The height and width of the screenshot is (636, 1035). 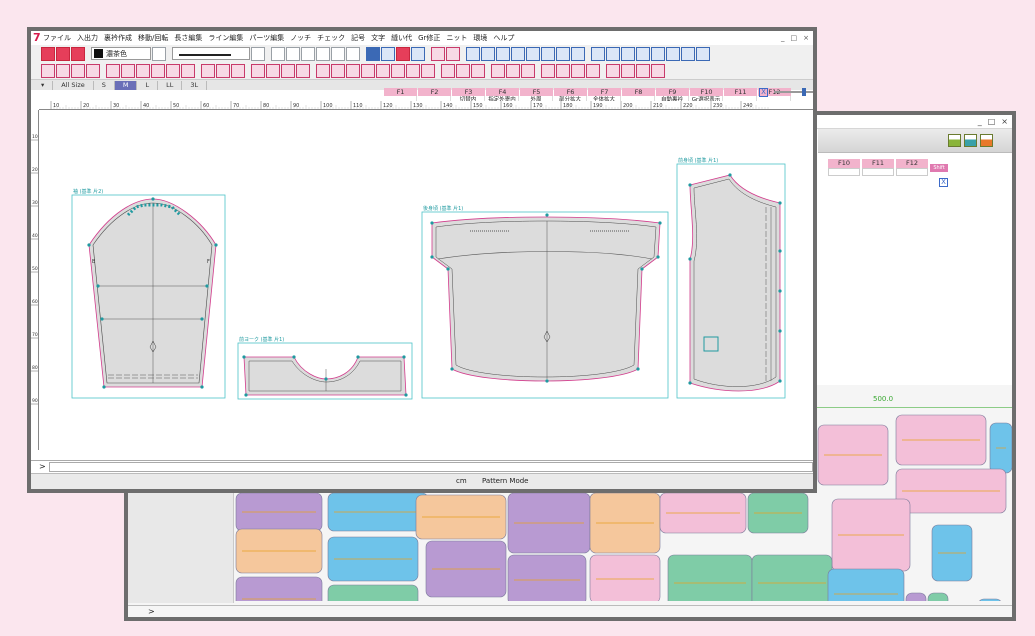 What do you see at coordinates (78, 53) in the screenshot?
I see `save-icon` at bounding box center [78, 53].